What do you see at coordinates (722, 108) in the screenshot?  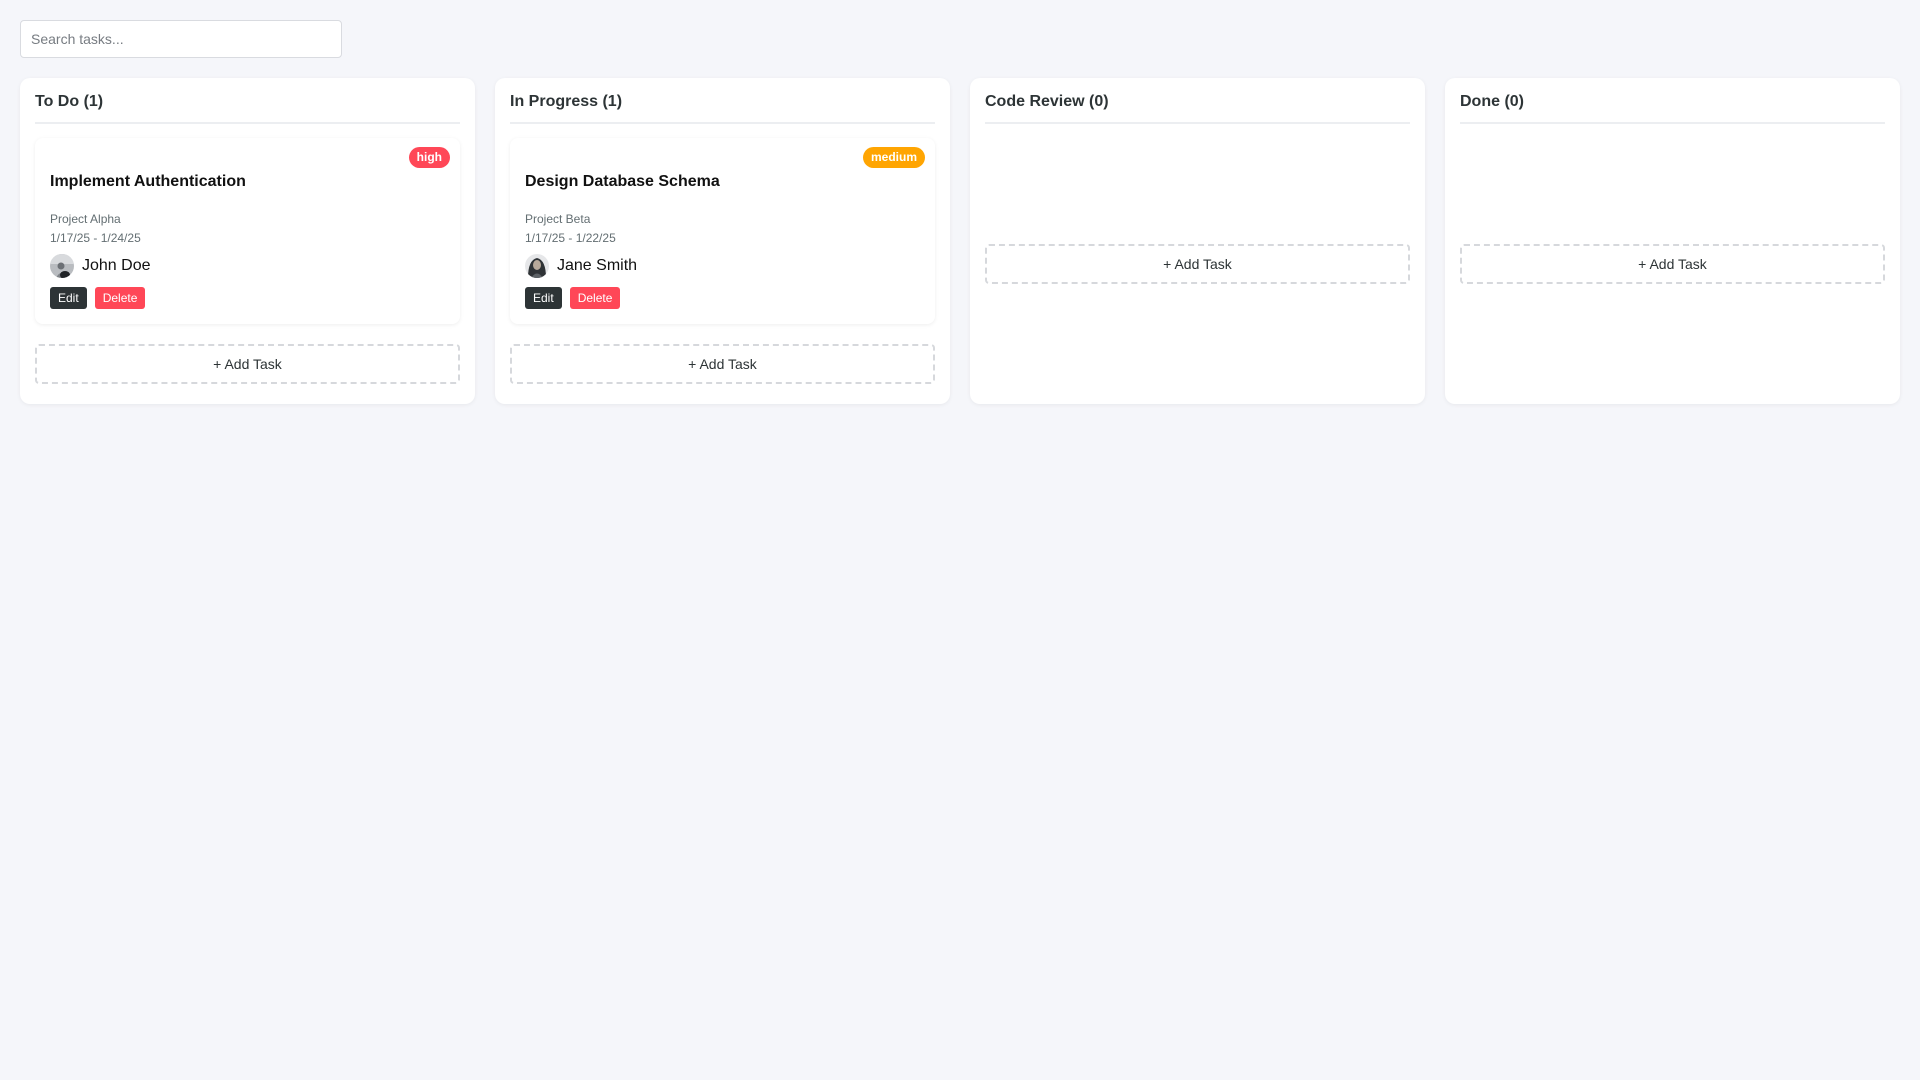 I see `column-title: In Progress (1)` at bounding box center [722, 108].